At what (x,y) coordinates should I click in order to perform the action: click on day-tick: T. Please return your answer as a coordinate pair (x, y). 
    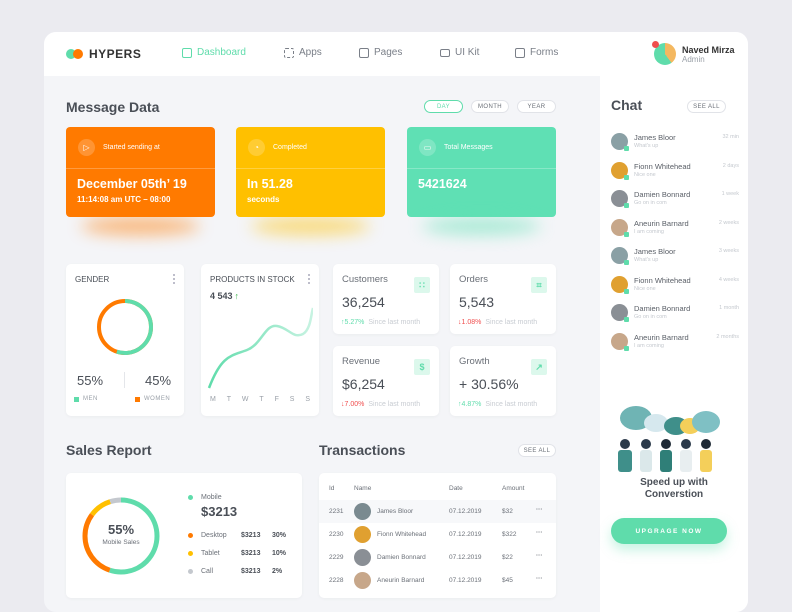
    Looking at the image, I should click on (229, 399).